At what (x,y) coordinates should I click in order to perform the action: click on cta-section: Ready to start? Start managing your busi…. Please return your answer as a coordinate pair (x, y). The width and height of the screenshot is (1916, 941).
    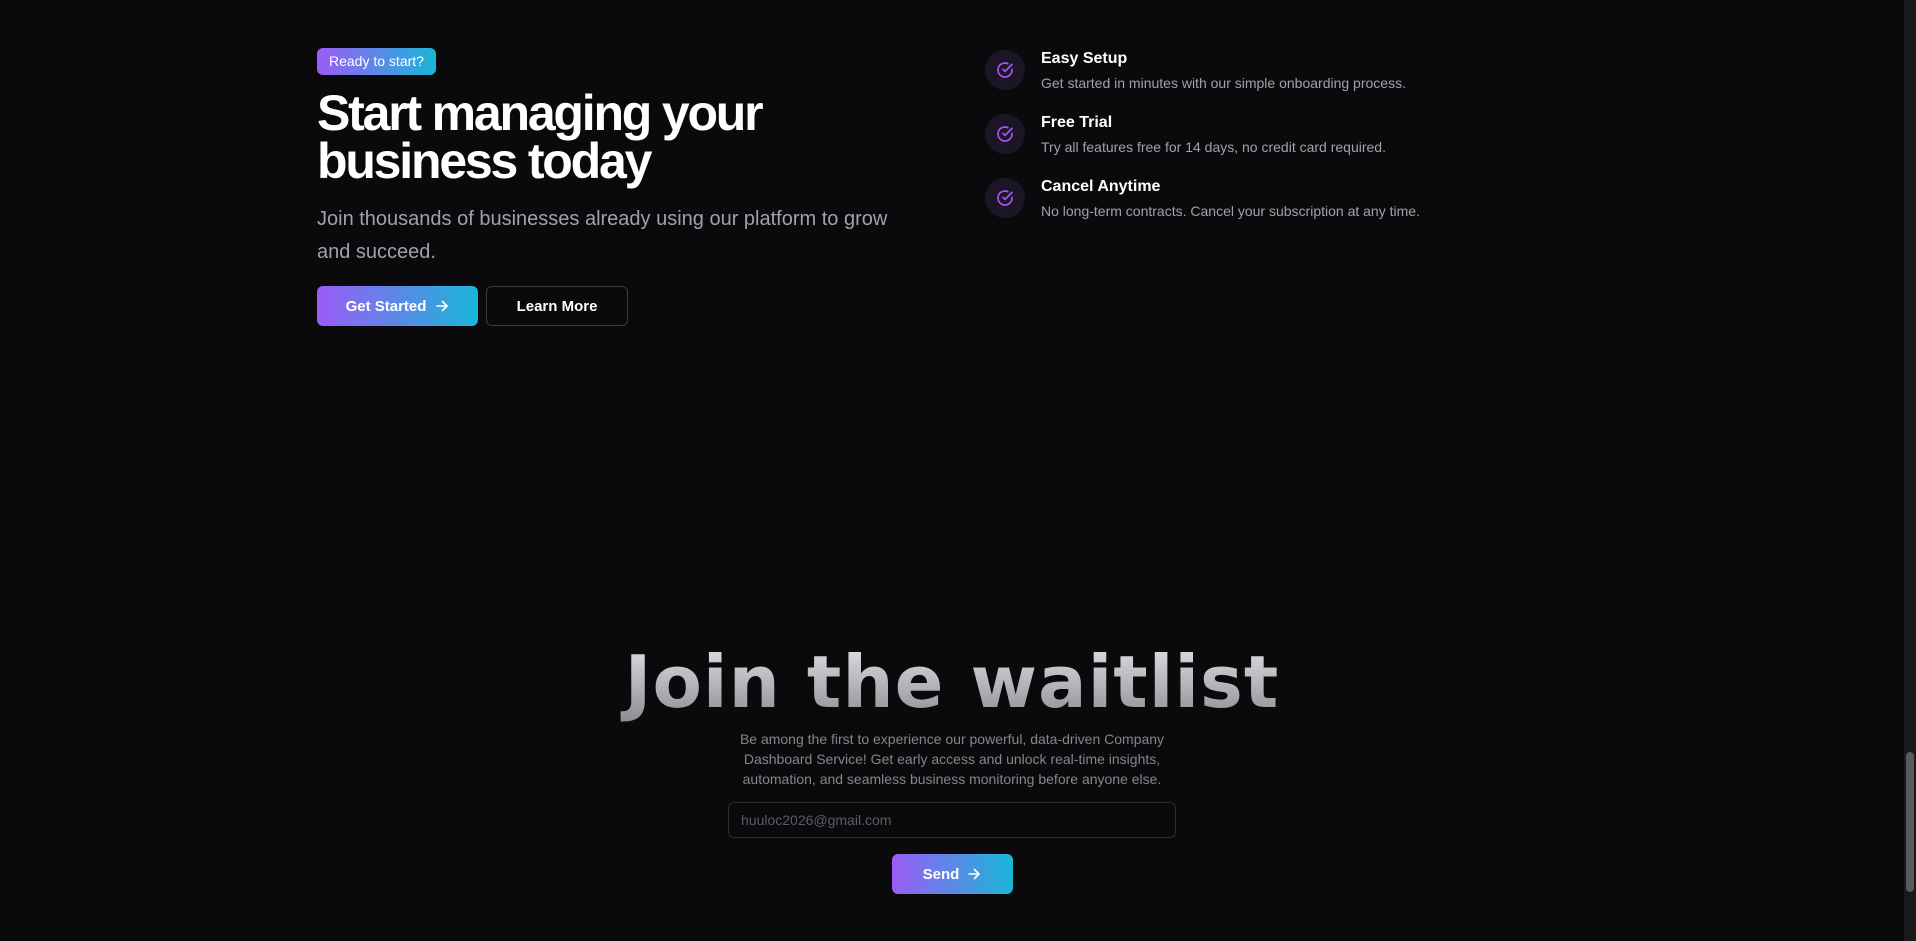
    Looking at the image, I should click on (627, 187).